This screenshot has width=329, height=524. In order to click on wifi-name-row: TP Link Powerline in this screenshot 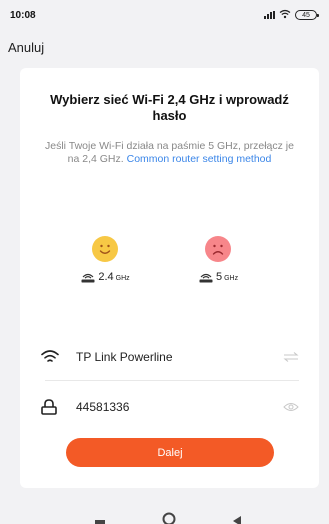, I will do `click(169, 357)`.